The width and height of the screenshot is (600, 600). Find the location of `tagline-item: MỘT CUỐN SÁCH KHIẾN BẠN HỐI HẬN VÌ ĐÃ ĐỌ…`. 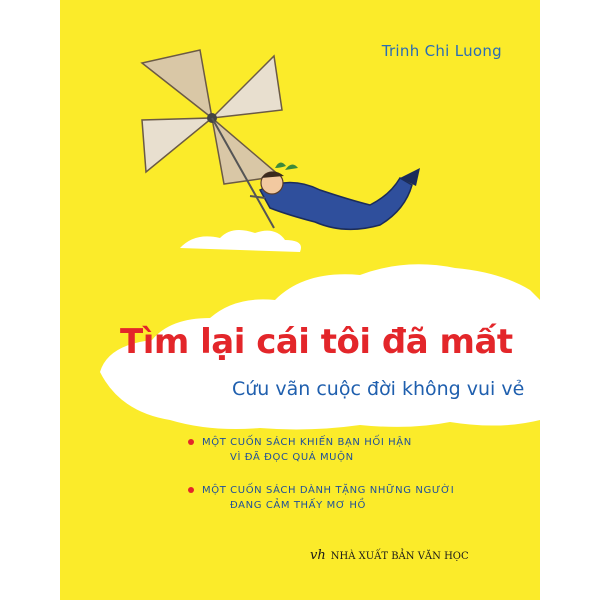

tagline-item: MỘT CUỐN SÁCH KHIẾN BẠN HỐI HẬN VÌ ĐÃ ĐỌ… is located at coordinates (358, 450).